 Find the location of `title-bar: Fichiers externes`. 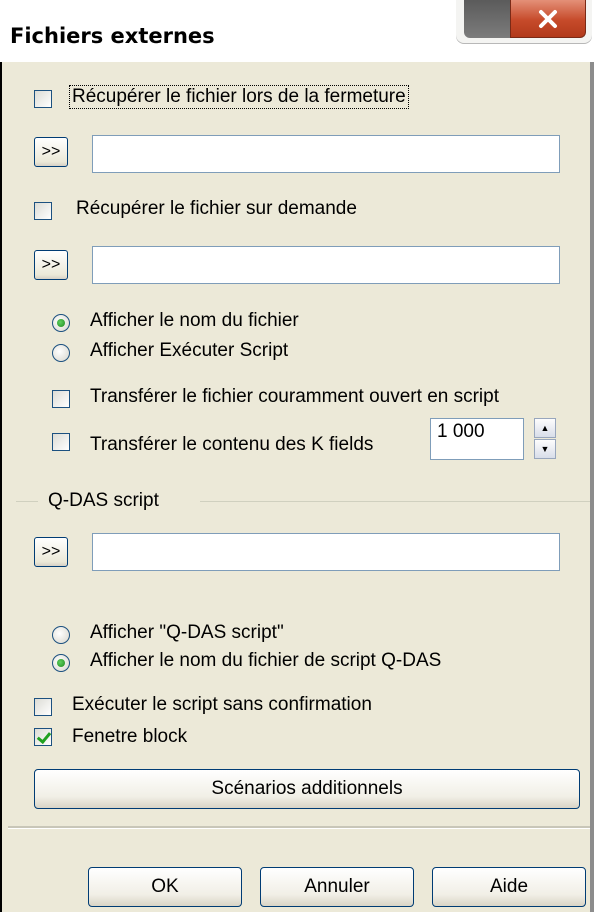

title-bar: Fichiers externes is located at coordinates (297, 31).